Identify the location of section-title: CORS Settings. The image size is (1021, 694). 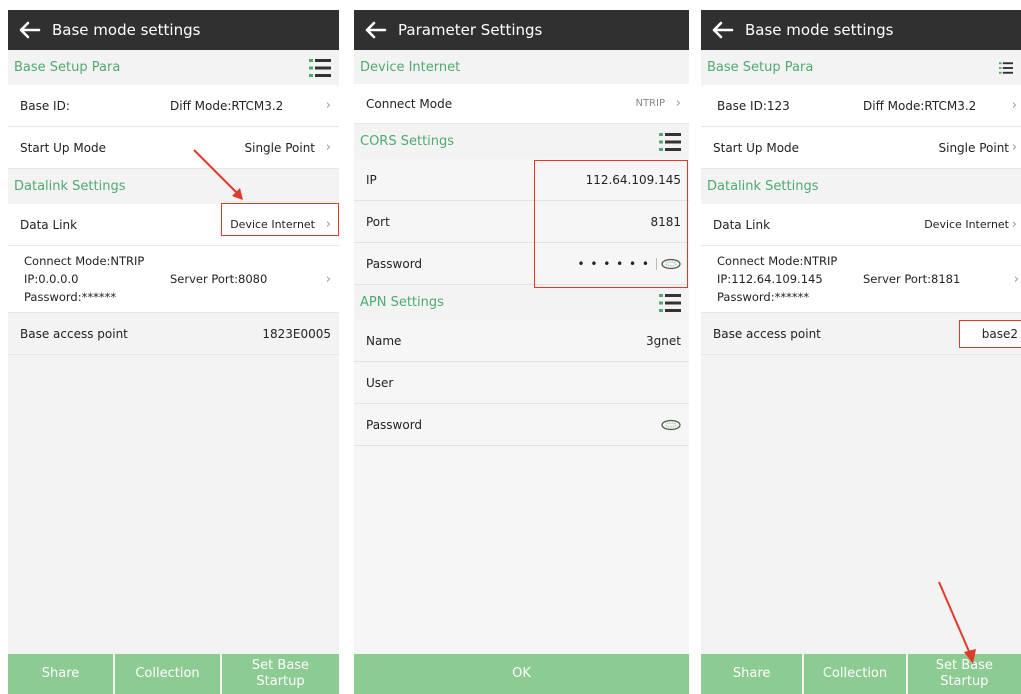
(407, 141).